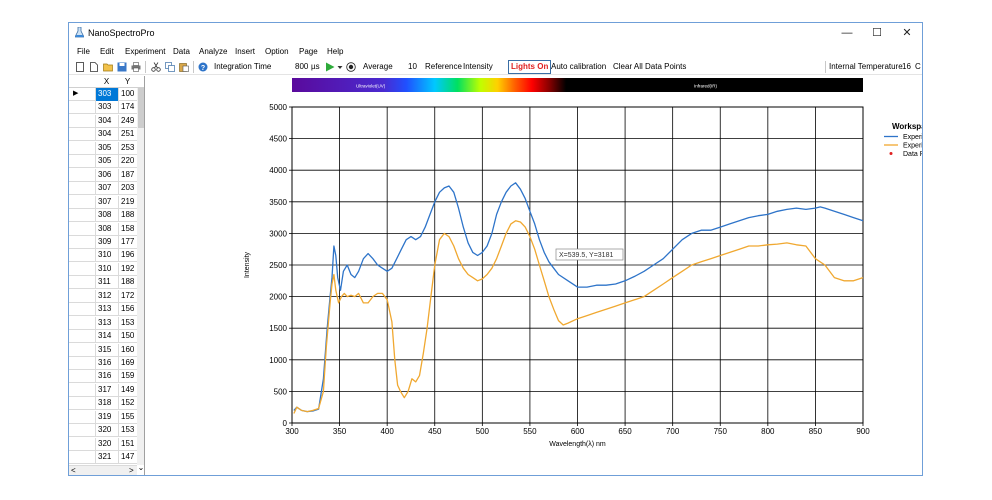 This screenshot has height=500, width=992. Describe the element at coordinates (127, 269) in the screenshot. I see `cell-y: 192` at that location.